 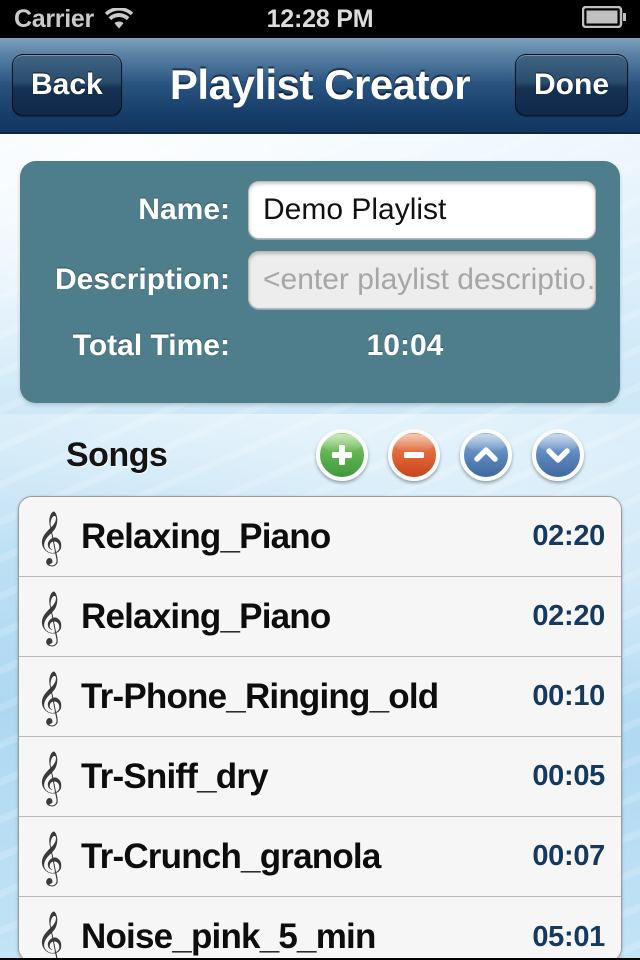 I want to click on name-input: Demo Playlist, so click(x=422, y=210).